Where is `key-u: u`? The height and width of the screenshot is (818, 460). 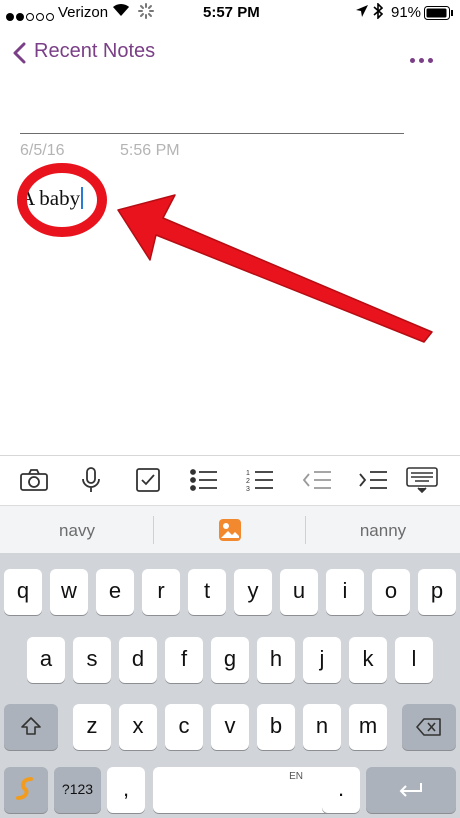
key-u: u is located at coordinates (299, 592).